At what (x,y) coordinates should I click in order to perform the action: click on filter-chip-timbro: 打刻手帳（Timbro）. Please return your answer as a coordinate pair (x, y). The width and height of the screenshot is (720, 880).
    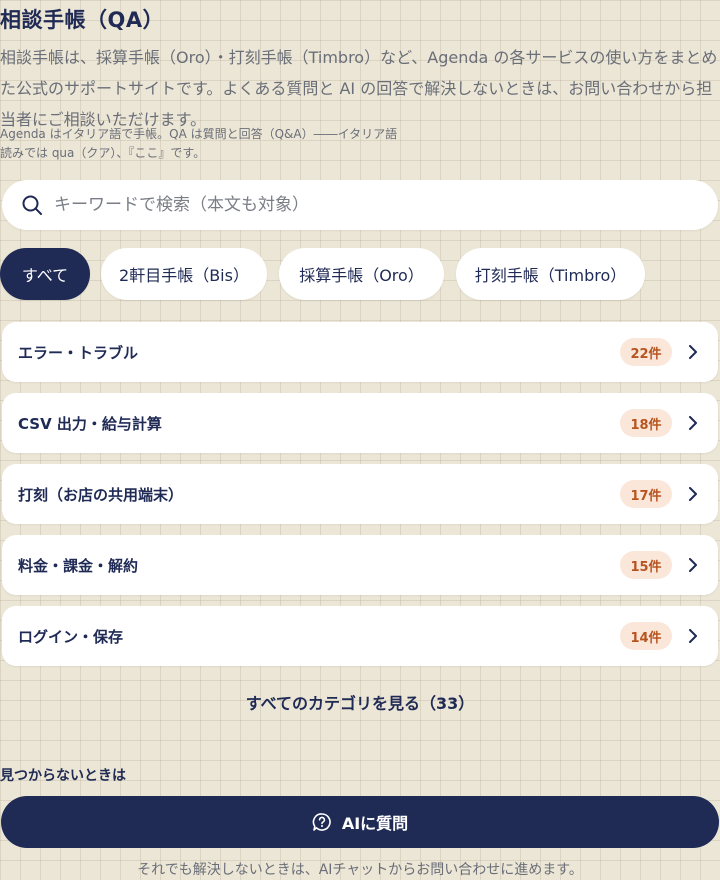
    Looking at the image, I should click on (550, 274).